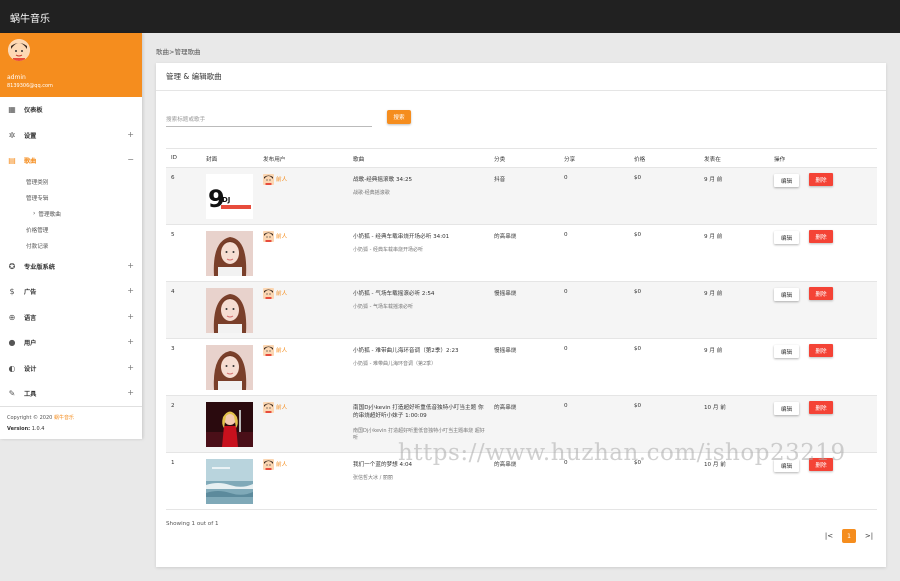 The width and height of the screenshot is (900, 581). What do you see at coordinates (84, 198) in the screenshot?
I see `submenu-item-1: 管理专辑` at bounding box center [84, 198].